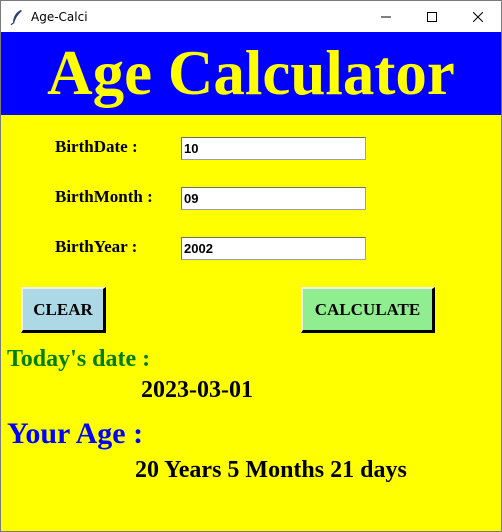 The width and height of the screenshot is (502, 532). What do you see at coordinates (273, 148) in the screenshot?
I see `birth-date-input` at bounding box center [273, 148].